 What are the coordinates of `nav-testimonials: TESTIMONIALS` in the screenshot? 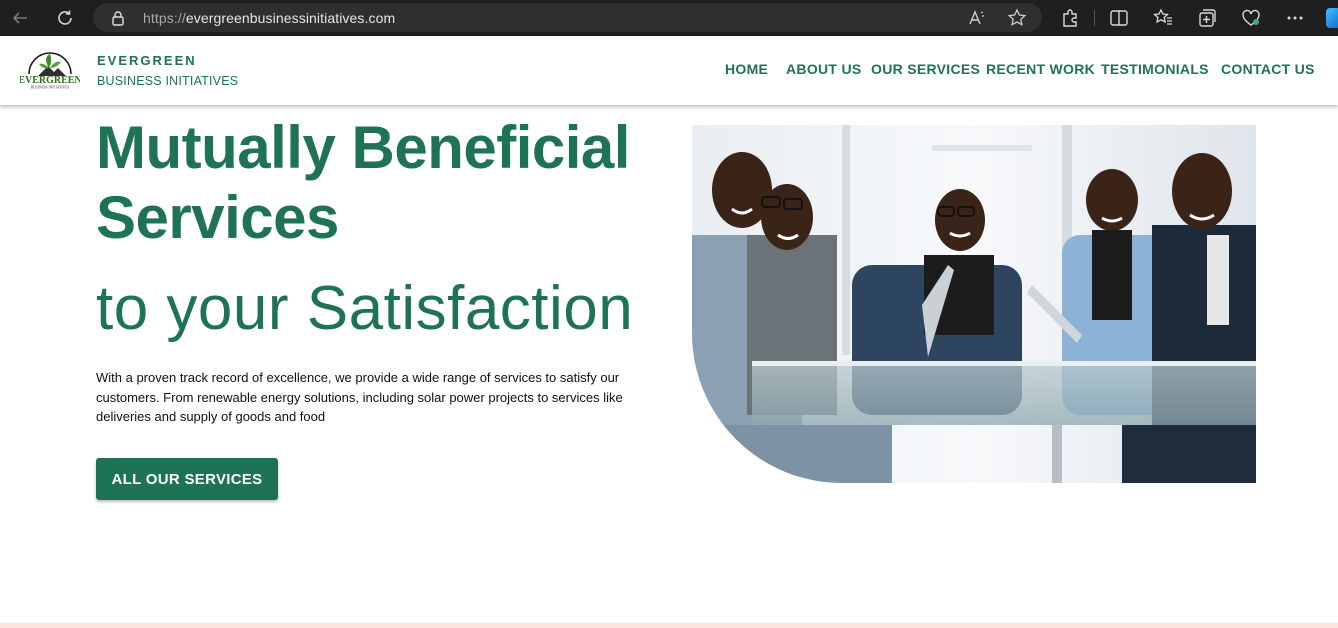 It's located at (1155, 69).